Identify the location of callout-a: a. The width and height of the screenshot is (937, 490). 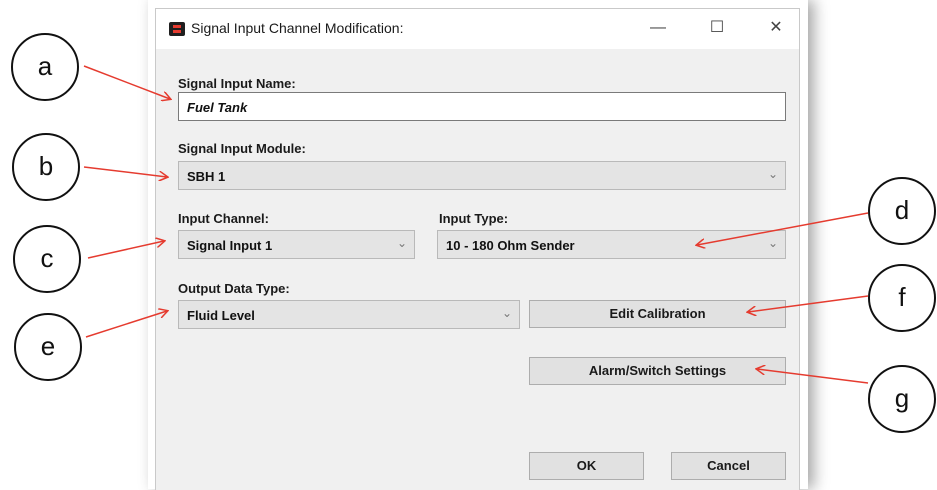
(45, 67).